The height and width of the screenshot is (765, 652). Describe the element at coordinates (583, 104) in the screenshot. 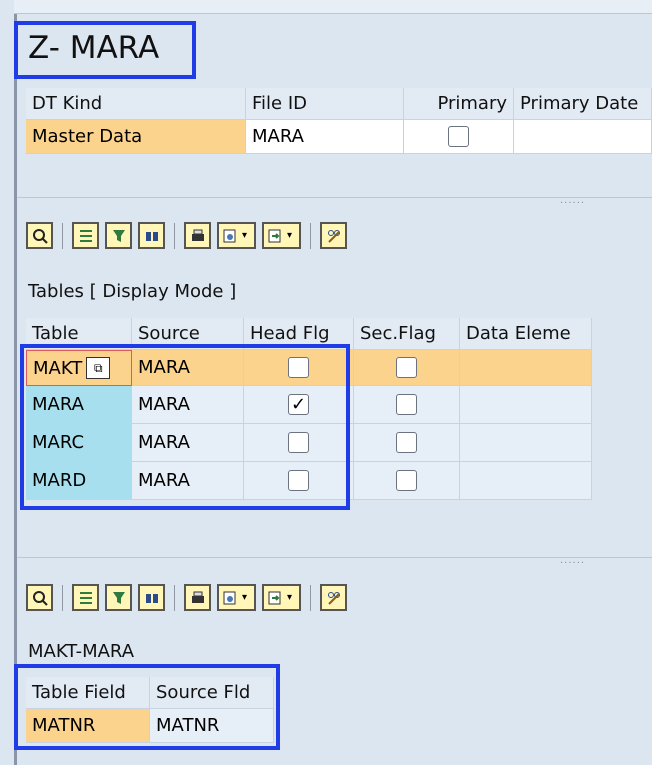

I see `col-primary-date: Primary Date` at that location.